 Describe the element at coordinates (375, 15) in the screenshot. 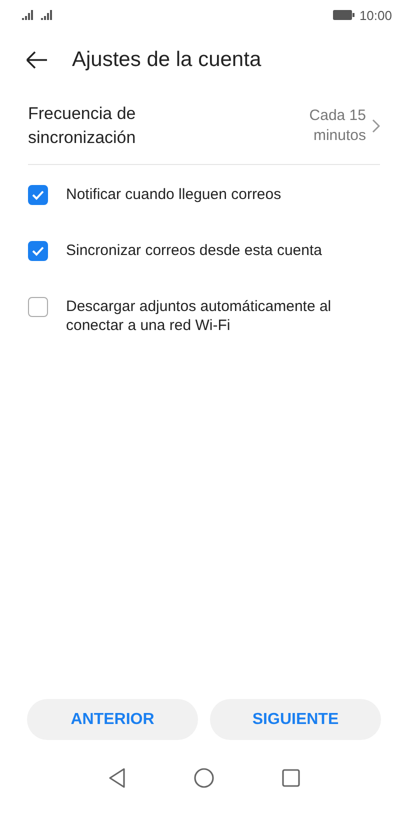

I see `clock-time: 10:00` at that location.